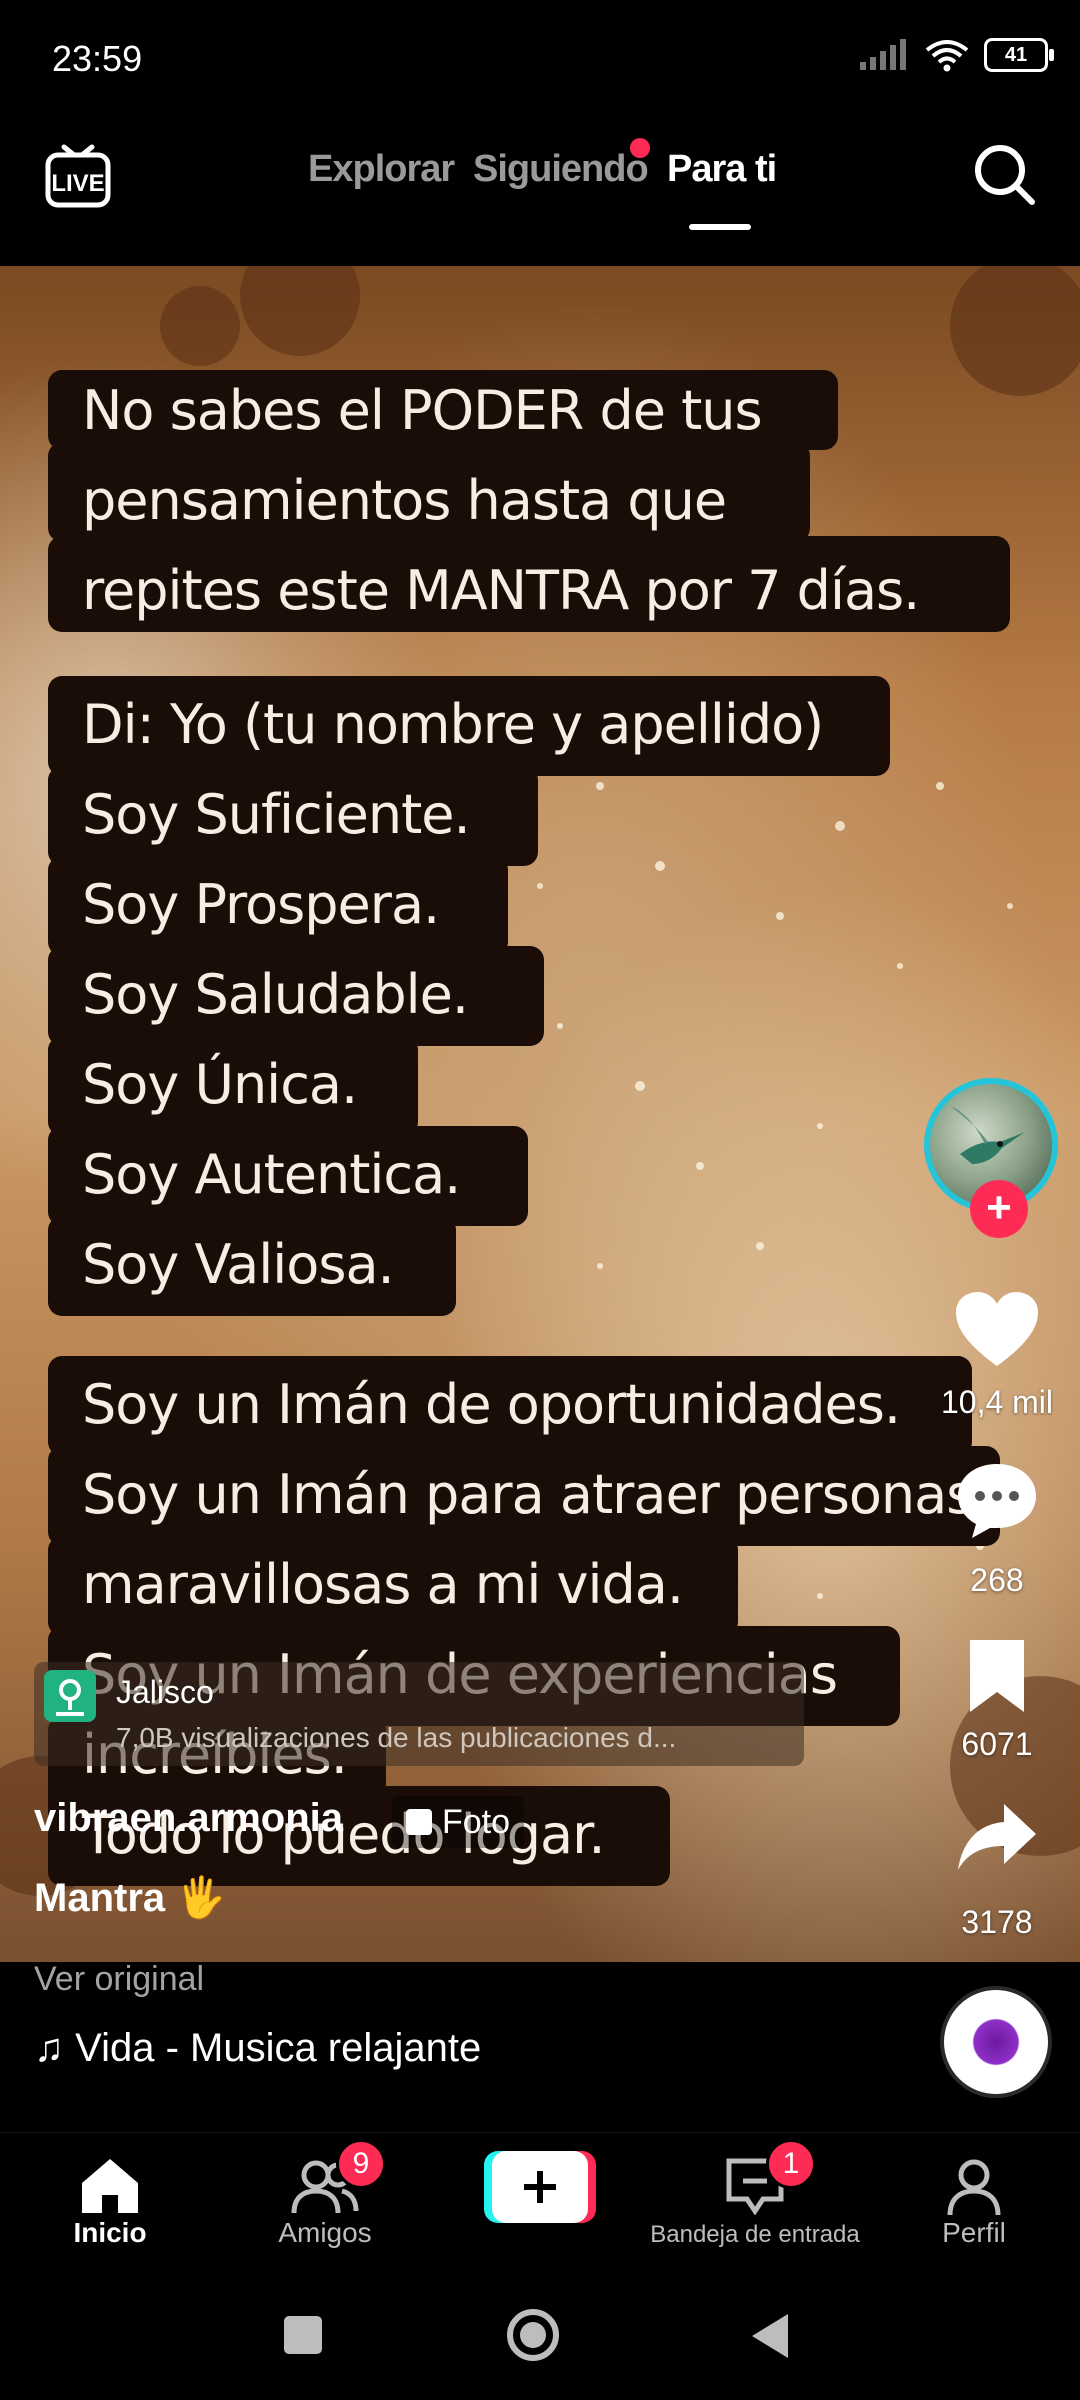  I want to click on ver-original-link: Ver original, so click(119, 1979).